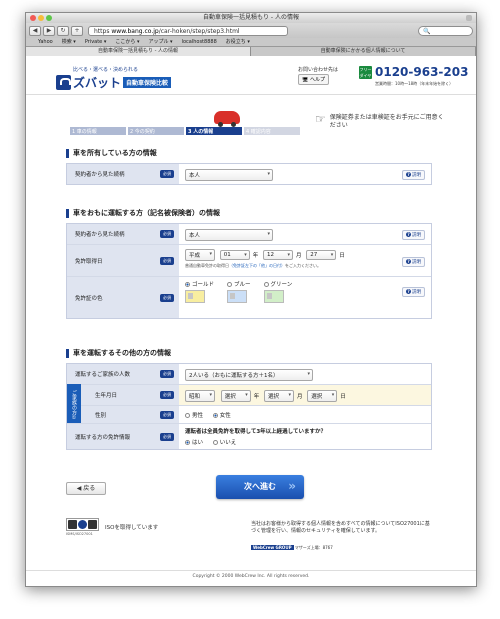  Describe the element at coordinates (199, 42) in the screenshot. I see `bookmark-item: localhost8888` at that location.